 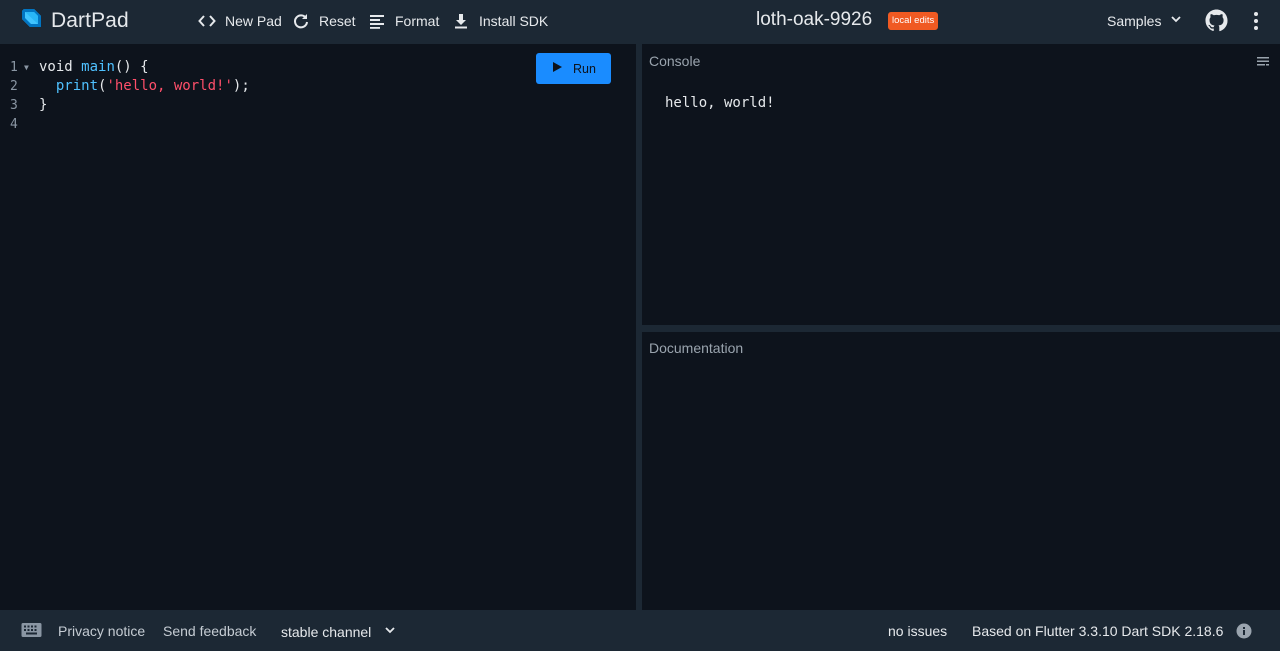 I want to click on console-label: Console, so click(x=675, y=61).